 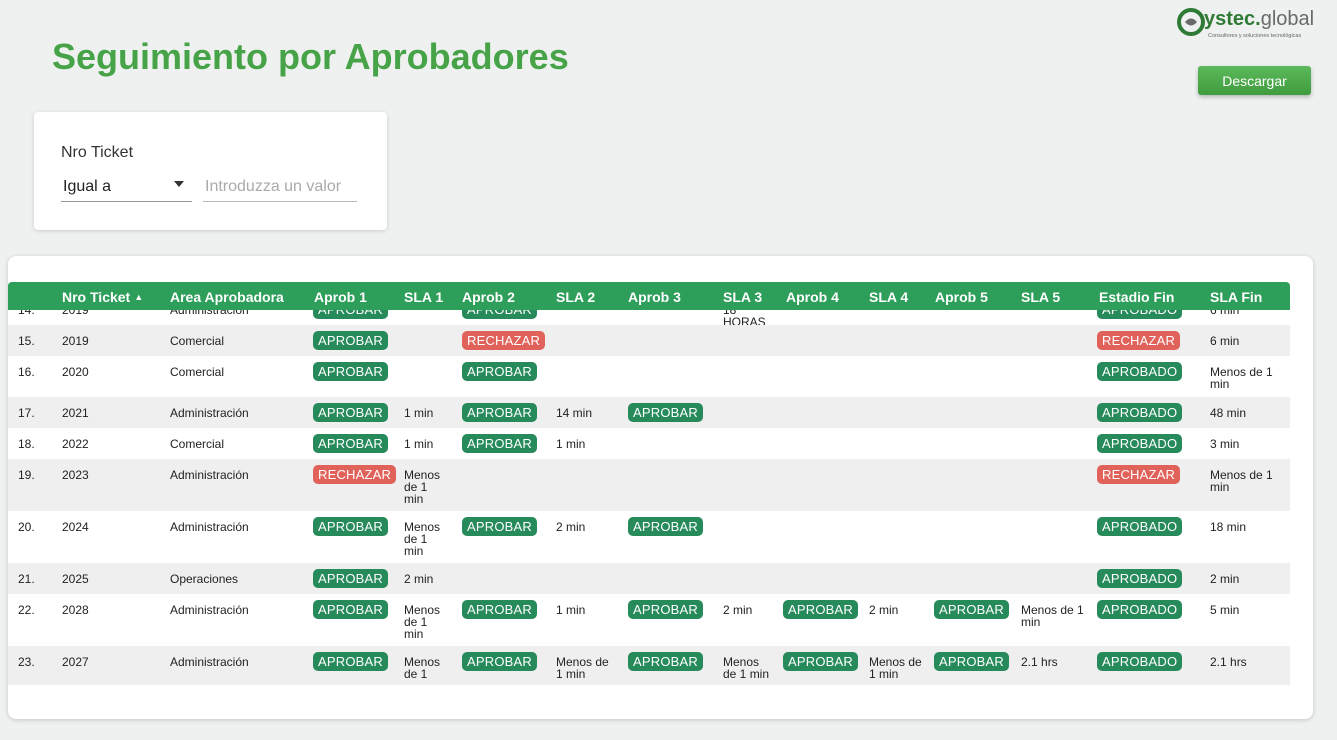 What do you see at coordinates (1259, 19) in the screenshot?
I see `logo-brand: ystec.global` at bounding box center [1259, 19].